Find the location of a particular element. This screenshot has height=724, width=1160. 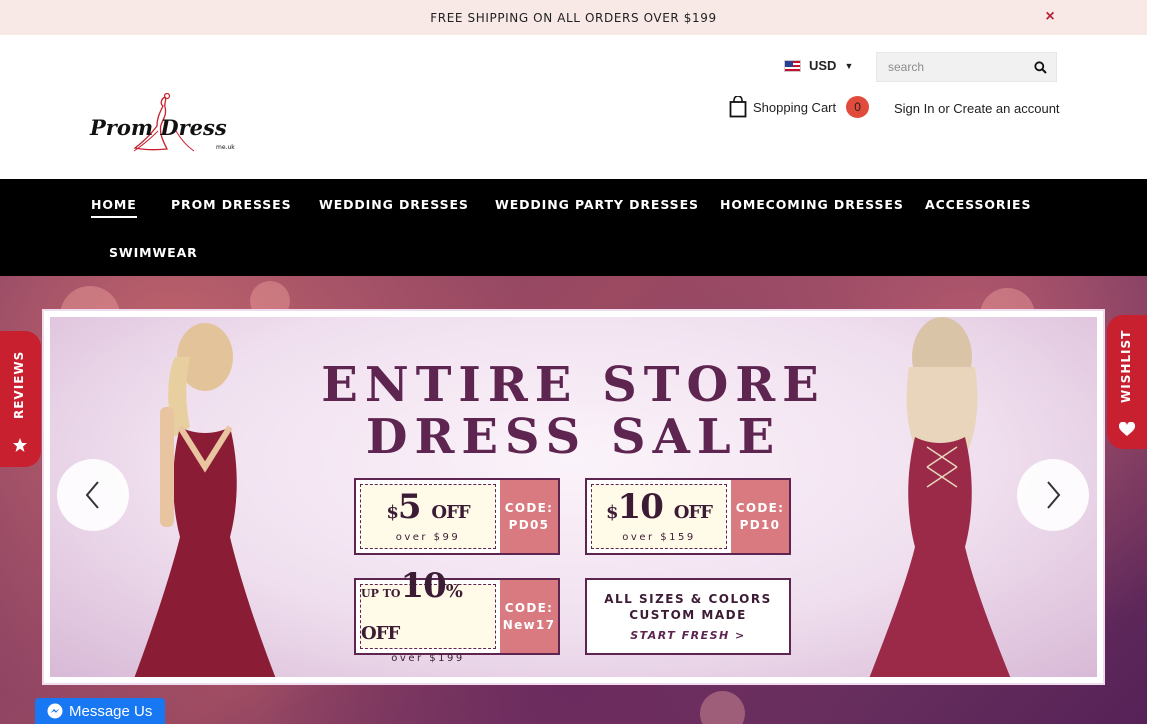

cart-count-badge: 0 is located at coordinates (858, 107).